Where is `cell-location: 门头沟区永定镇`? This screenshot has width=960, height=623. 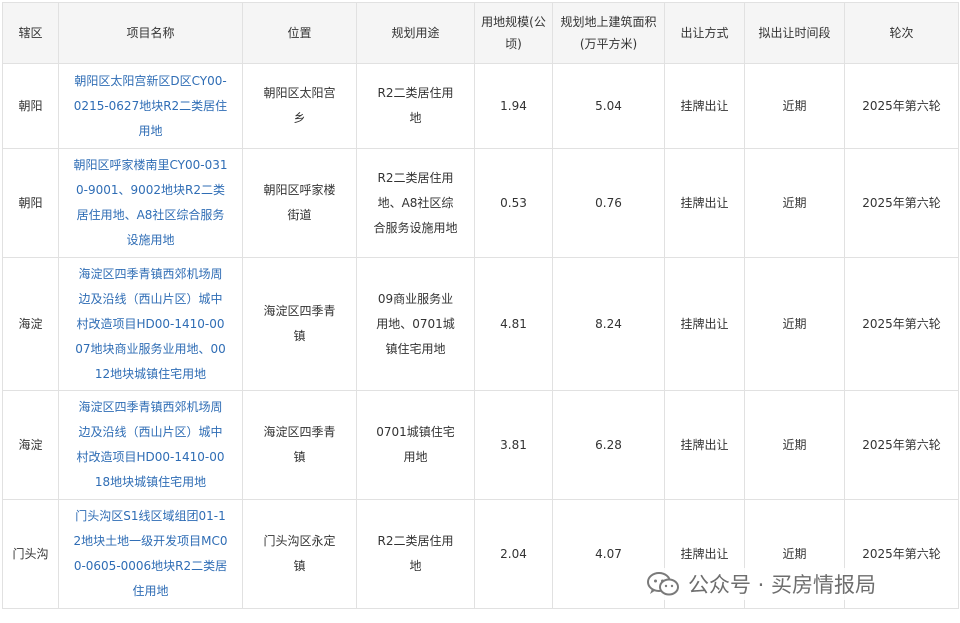
cell-location: 门头沟区永定镇 is located at coordinates (299, 554).